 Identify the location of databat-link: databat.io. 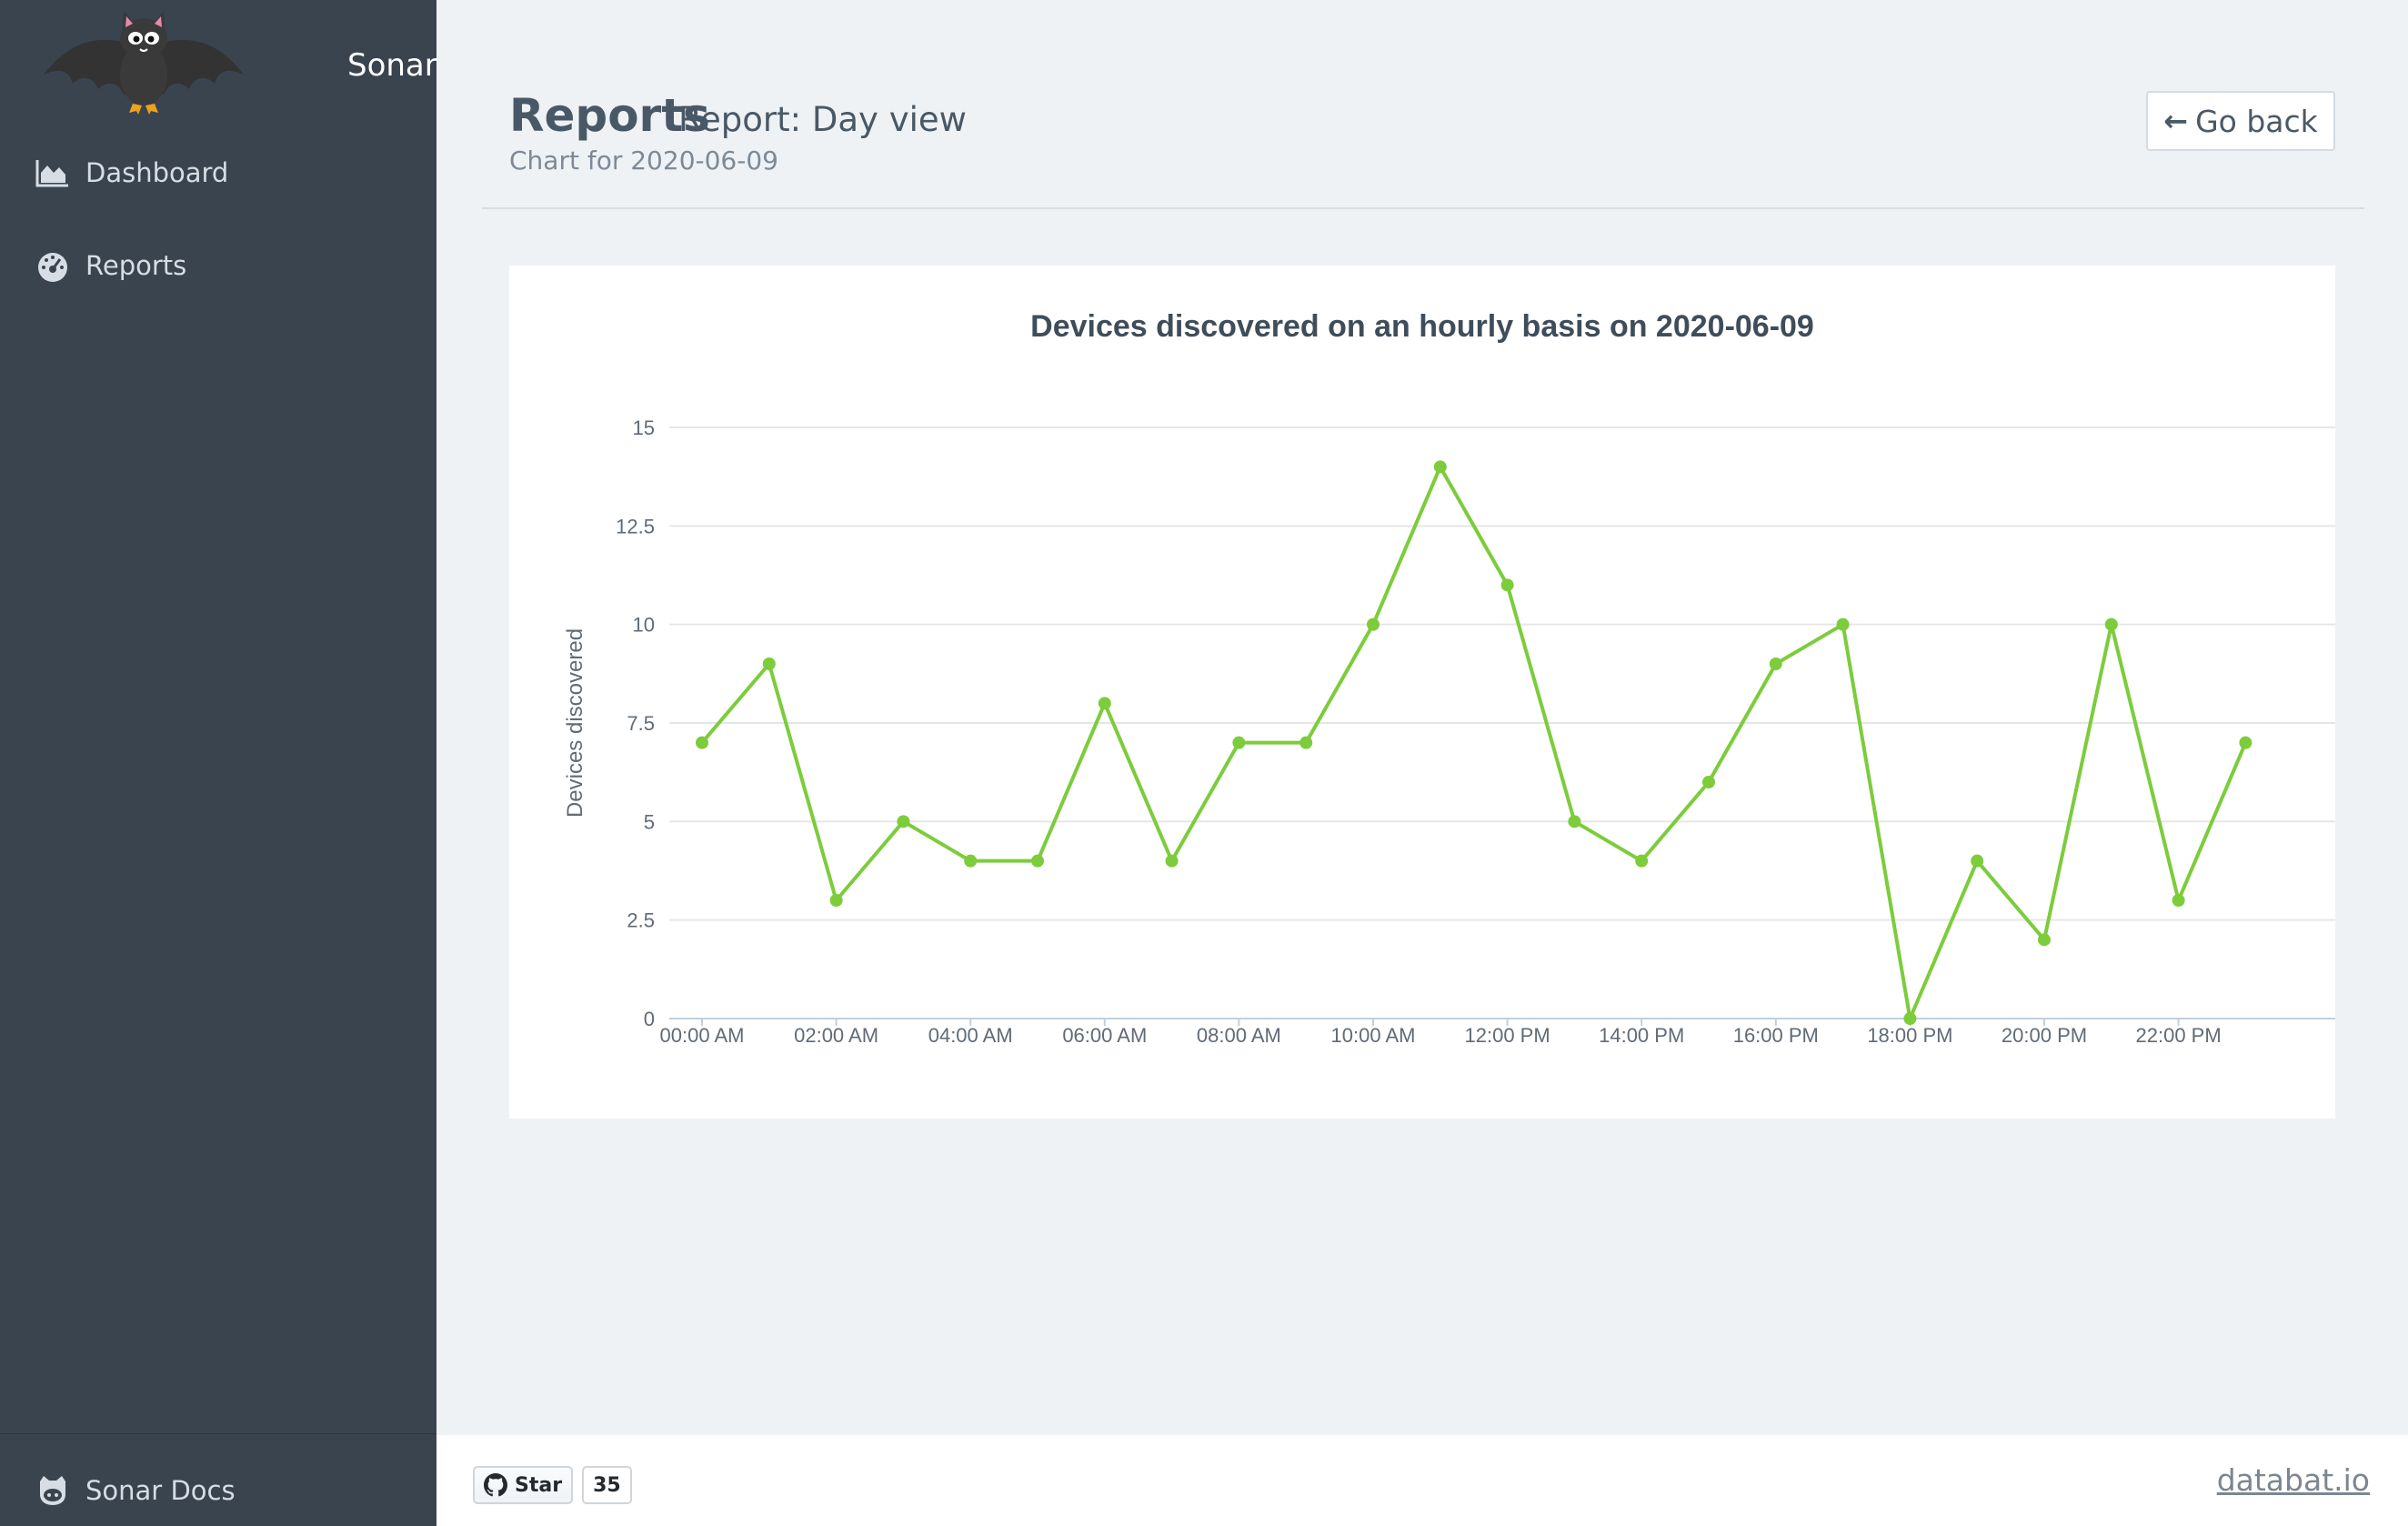
(2293, 1480).